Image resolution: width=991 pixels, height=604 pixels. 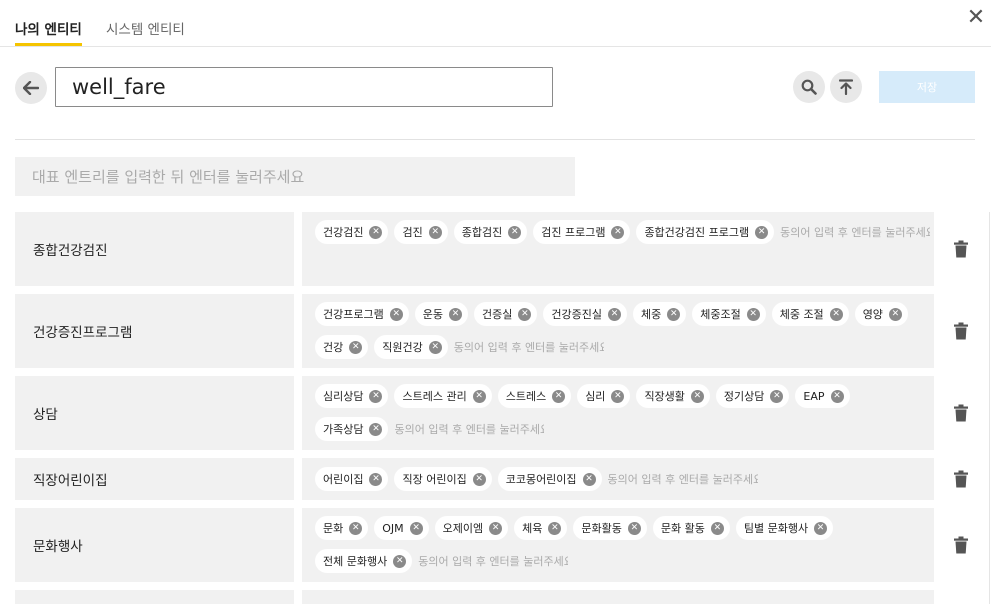 What do you see at coordinates (154, 413) in the screenshot?
I see `entry-representative-name: 상담` at bounding box center [154, 413].